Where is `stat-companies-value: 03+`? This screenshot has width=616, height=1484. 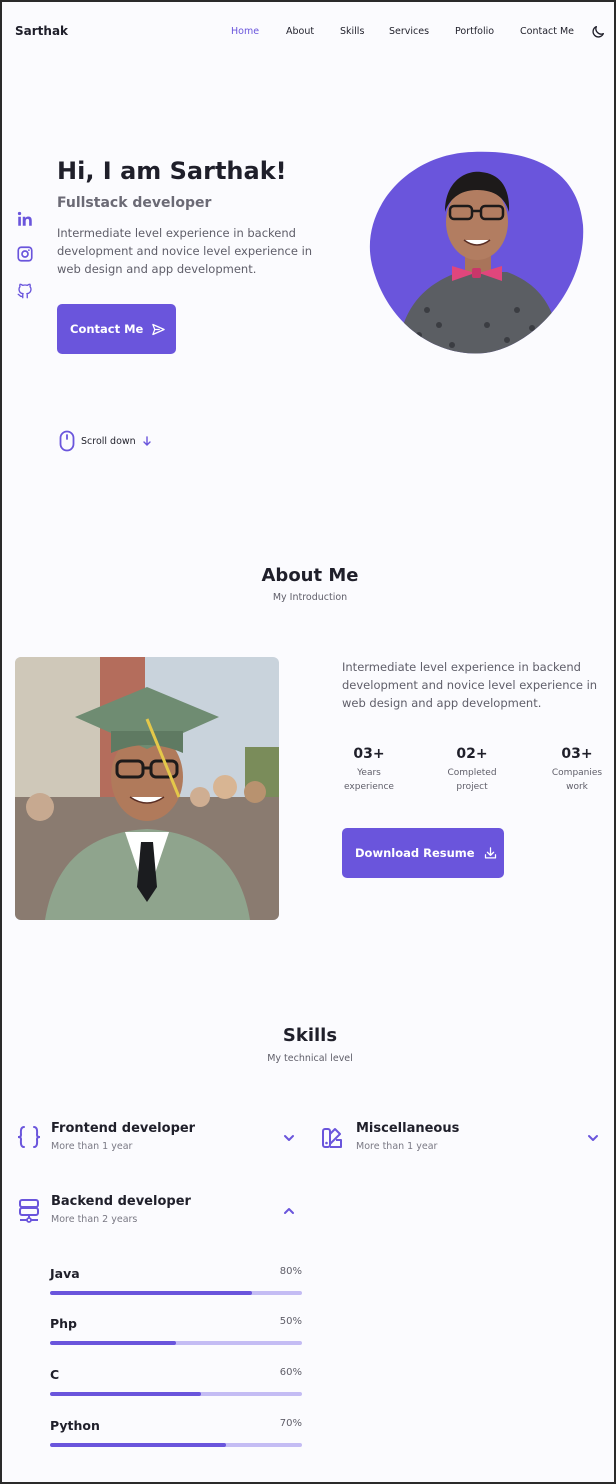
stat-companies-value: 03+ is located at coordinates (577, 754).